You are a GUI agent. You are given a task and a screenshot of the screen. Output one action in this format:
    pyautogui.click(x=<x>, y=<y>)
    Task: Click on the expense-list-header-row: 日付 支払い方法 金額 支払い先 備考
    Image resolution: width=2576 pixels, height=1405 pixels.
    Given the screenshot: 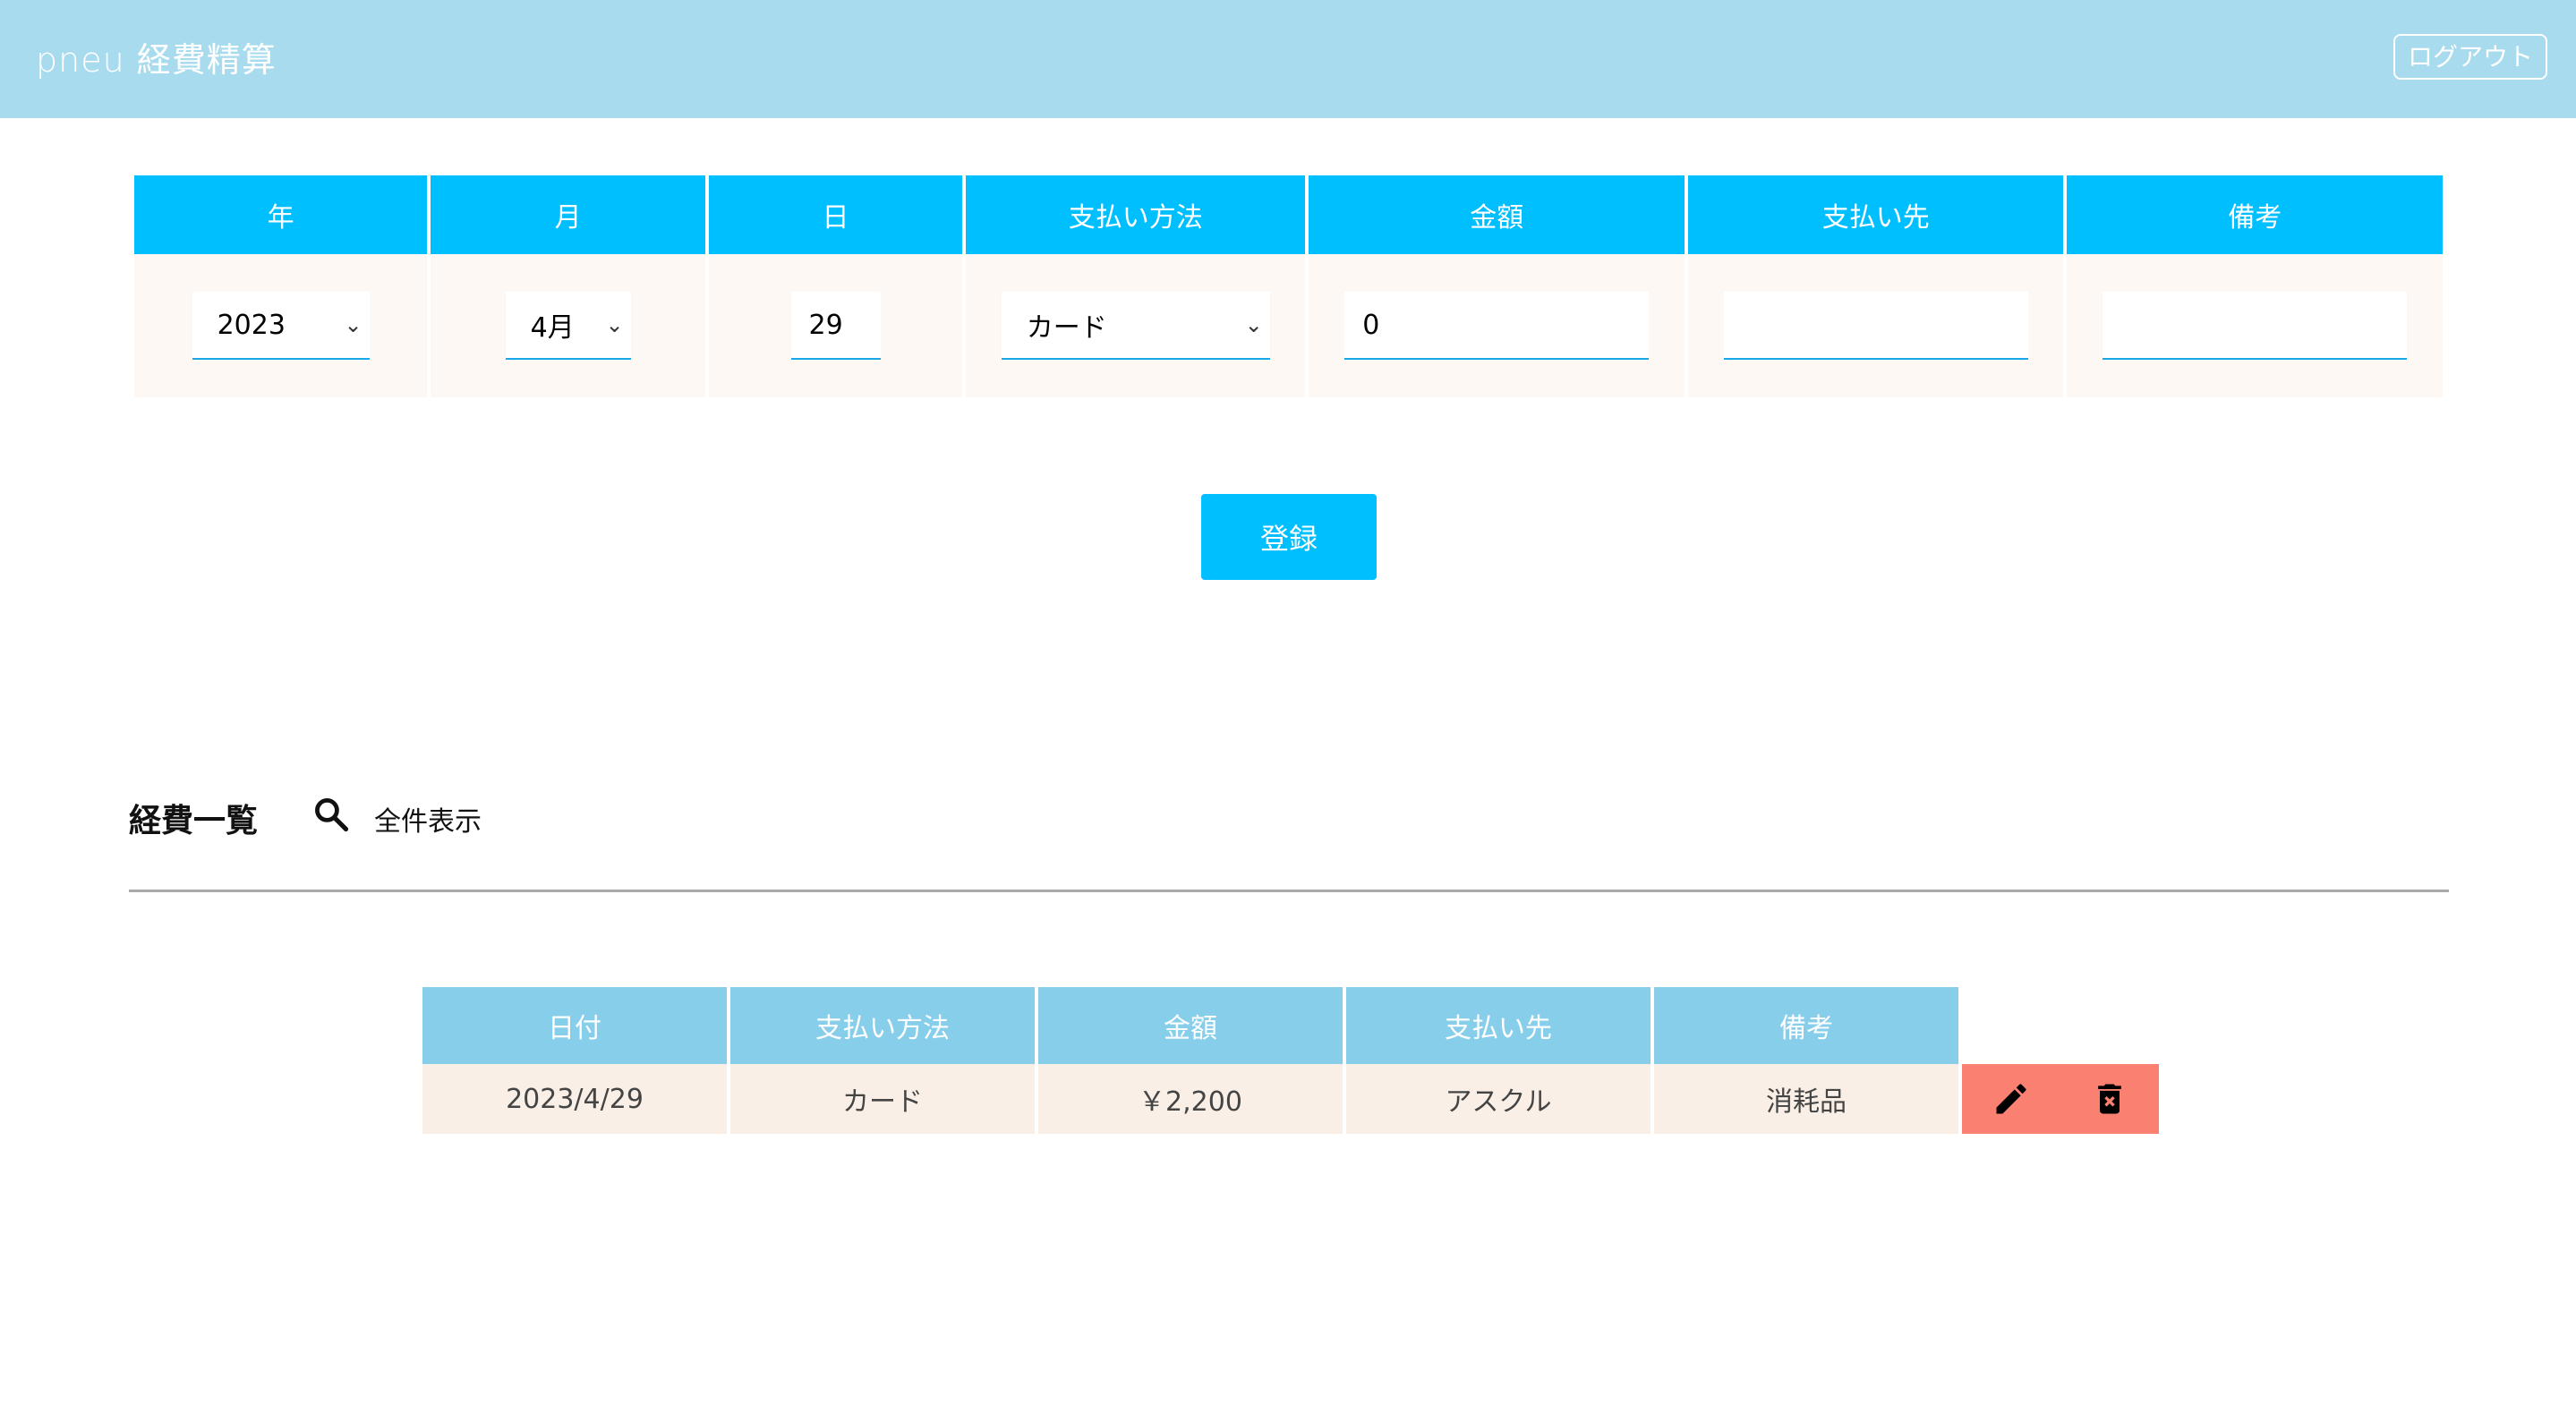 What is the action you would take?
    pyautogui.click(x=1290, y=1025)
    